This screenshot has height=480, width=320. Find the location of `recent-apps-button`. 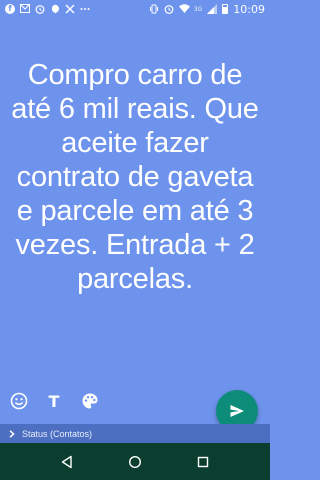

recent-apps-button is located at coordinates (203, 462).